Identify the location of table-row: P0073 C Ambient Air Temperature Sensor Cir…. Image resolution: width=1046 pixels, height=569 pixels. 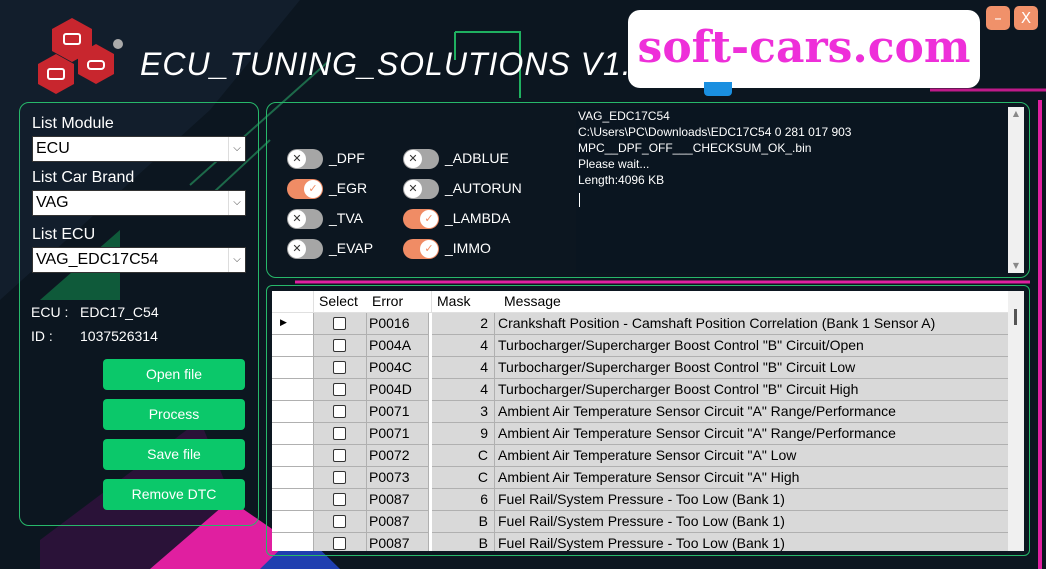
(642, 478).